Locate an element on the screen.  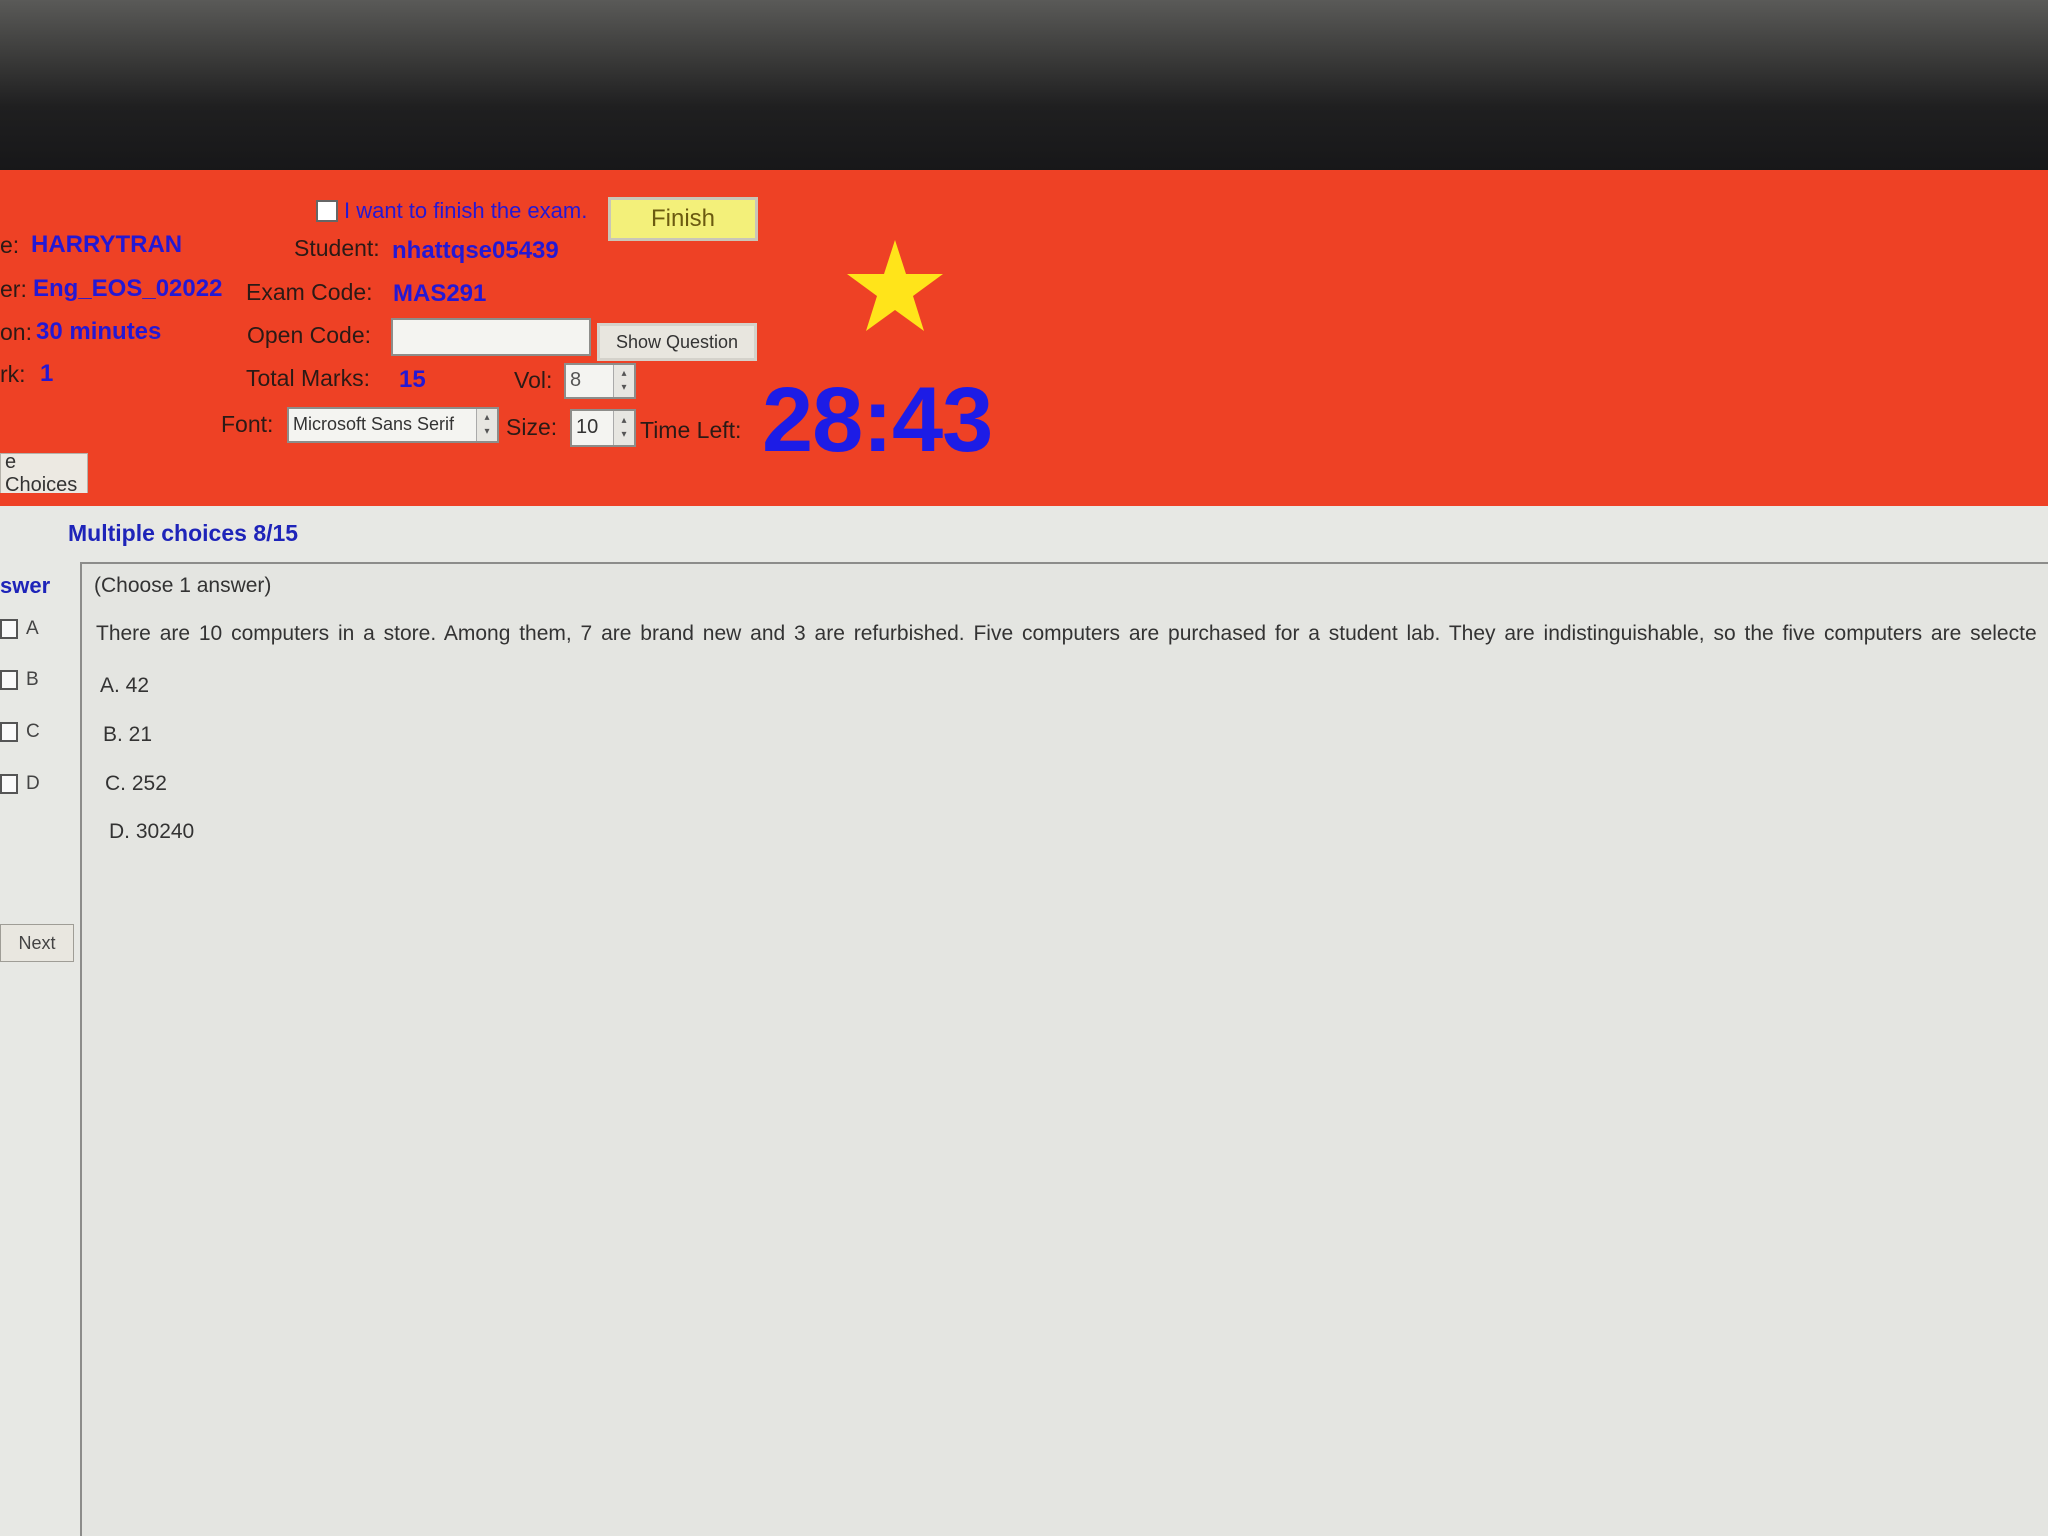
exam-code-value: MAS291 is located at coordinates (440, 293).